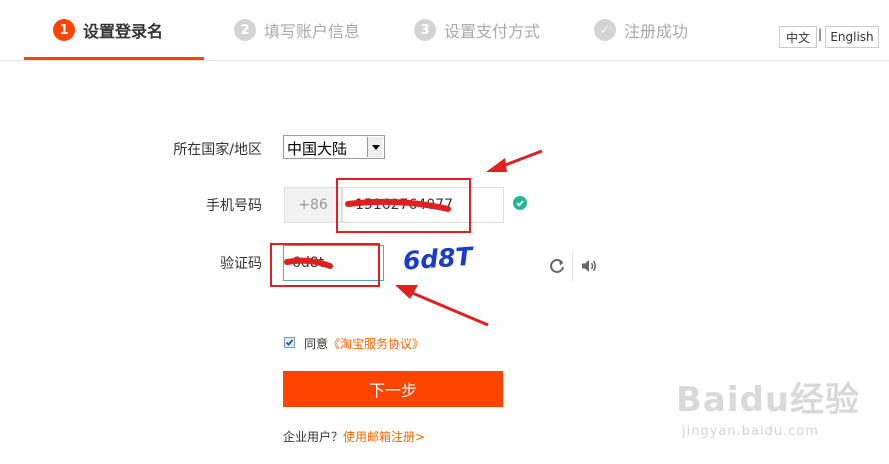 This screenshot has height=464, width=889. Describe the element at coordinates (768, 400) in the screenshot. I see `baidu-watermark: Baidu经验` at that location.